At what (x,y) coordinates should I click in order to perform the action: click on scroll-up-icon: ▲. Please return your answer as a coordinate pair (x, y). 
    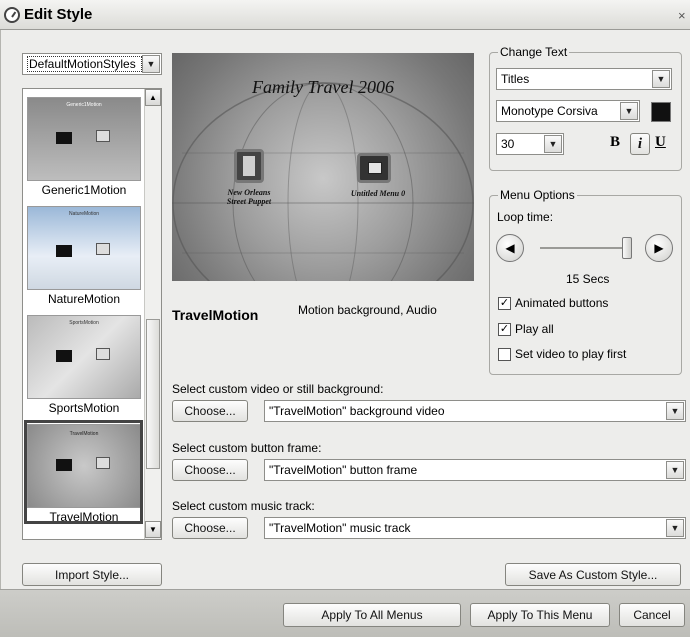
    Looking at the image, I should click on (153, 97).